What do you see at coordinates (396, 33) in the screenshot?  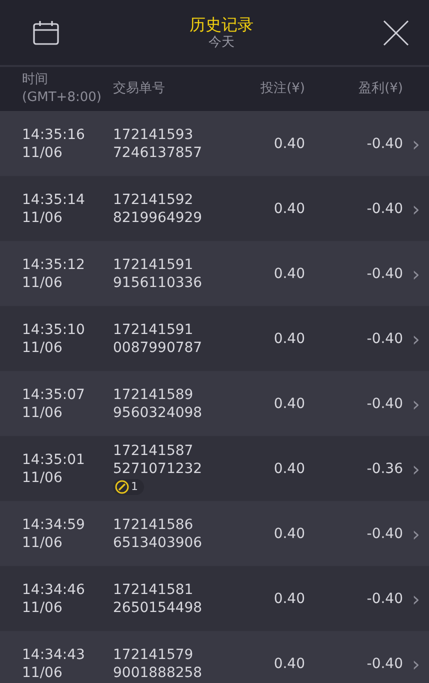 I see `close-icon` at bounding box center [396, 33].